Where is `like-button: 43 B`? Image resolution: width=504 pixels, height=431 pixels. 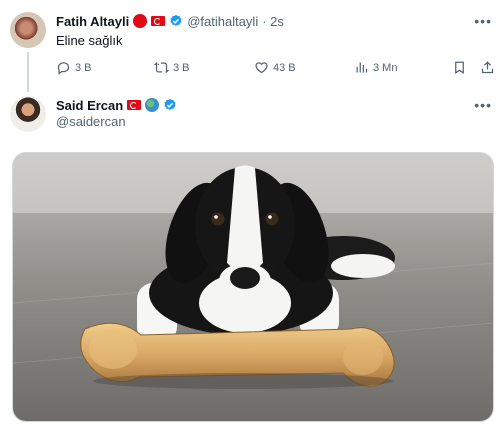 like-button: 43 B is located at coordinates (275, 67).